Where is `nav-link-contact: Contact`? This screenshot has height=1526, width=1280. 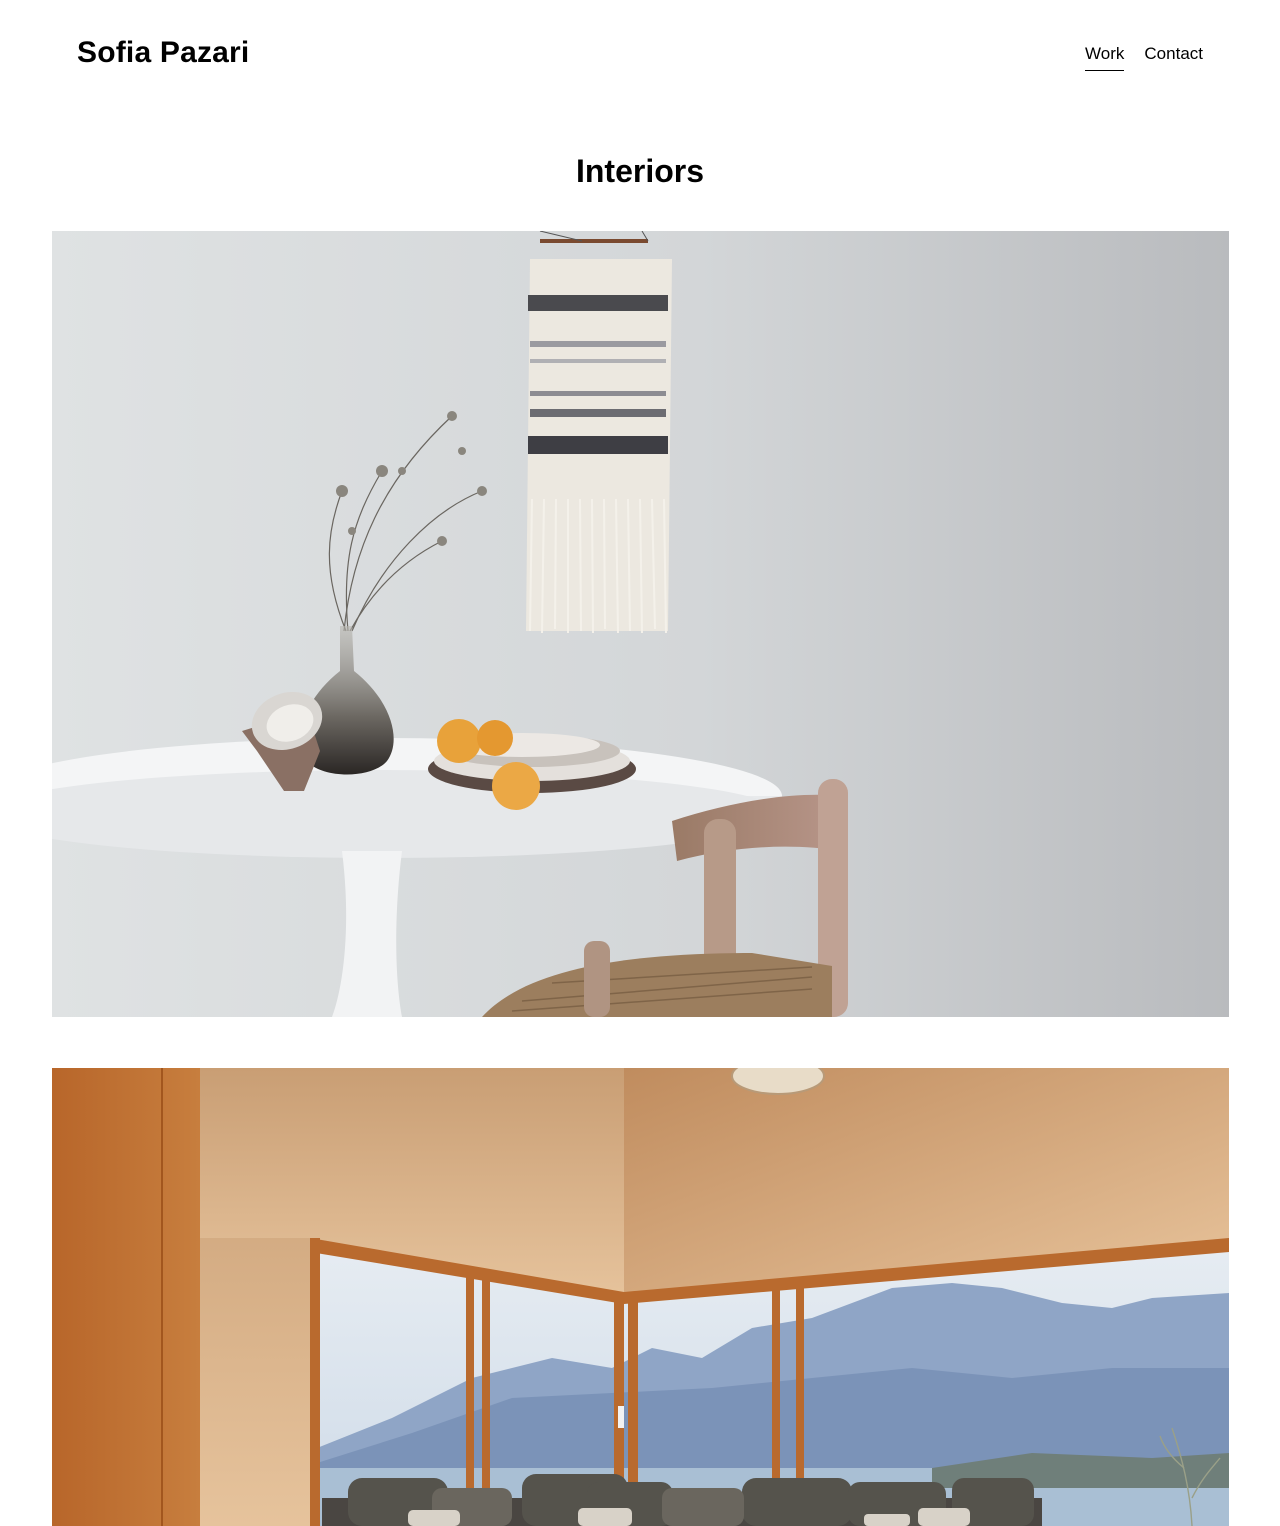
nav-link-contact: Contact is located at coordinates (1173, 57).